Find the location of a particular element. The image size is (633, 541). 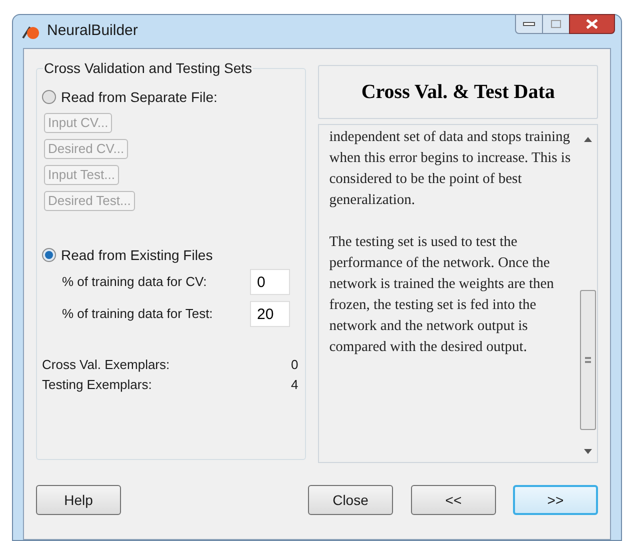

minimize-button is located at coordinates (529, 24).